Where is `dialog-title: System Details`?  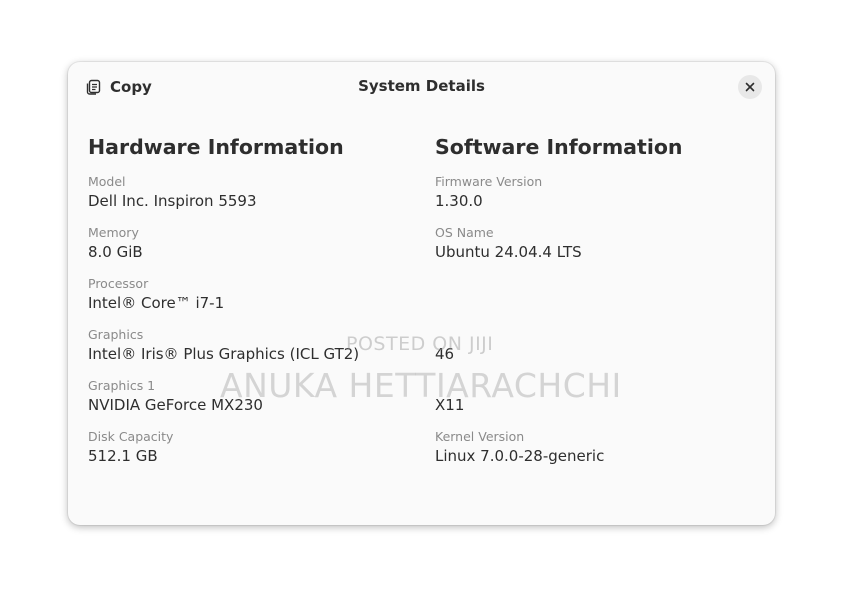
dialog-title: System Details is located at coordinates (421, 86).